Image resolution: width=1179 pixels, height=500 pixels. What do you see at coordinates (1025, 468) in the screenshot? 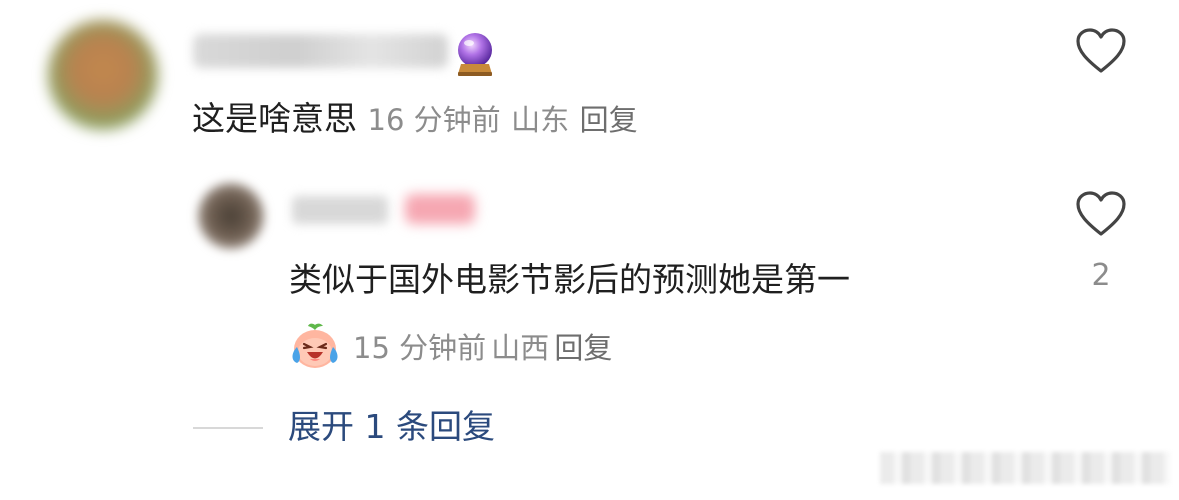
I see `watermark-blurred` at bounding box center [1025, 468].